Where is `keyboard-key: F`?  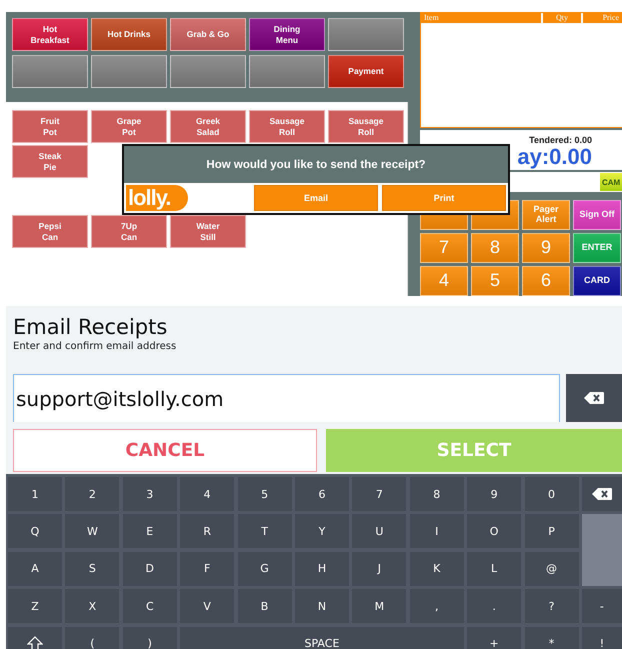
keyboard-key: F is located at coordinates (207, 569).